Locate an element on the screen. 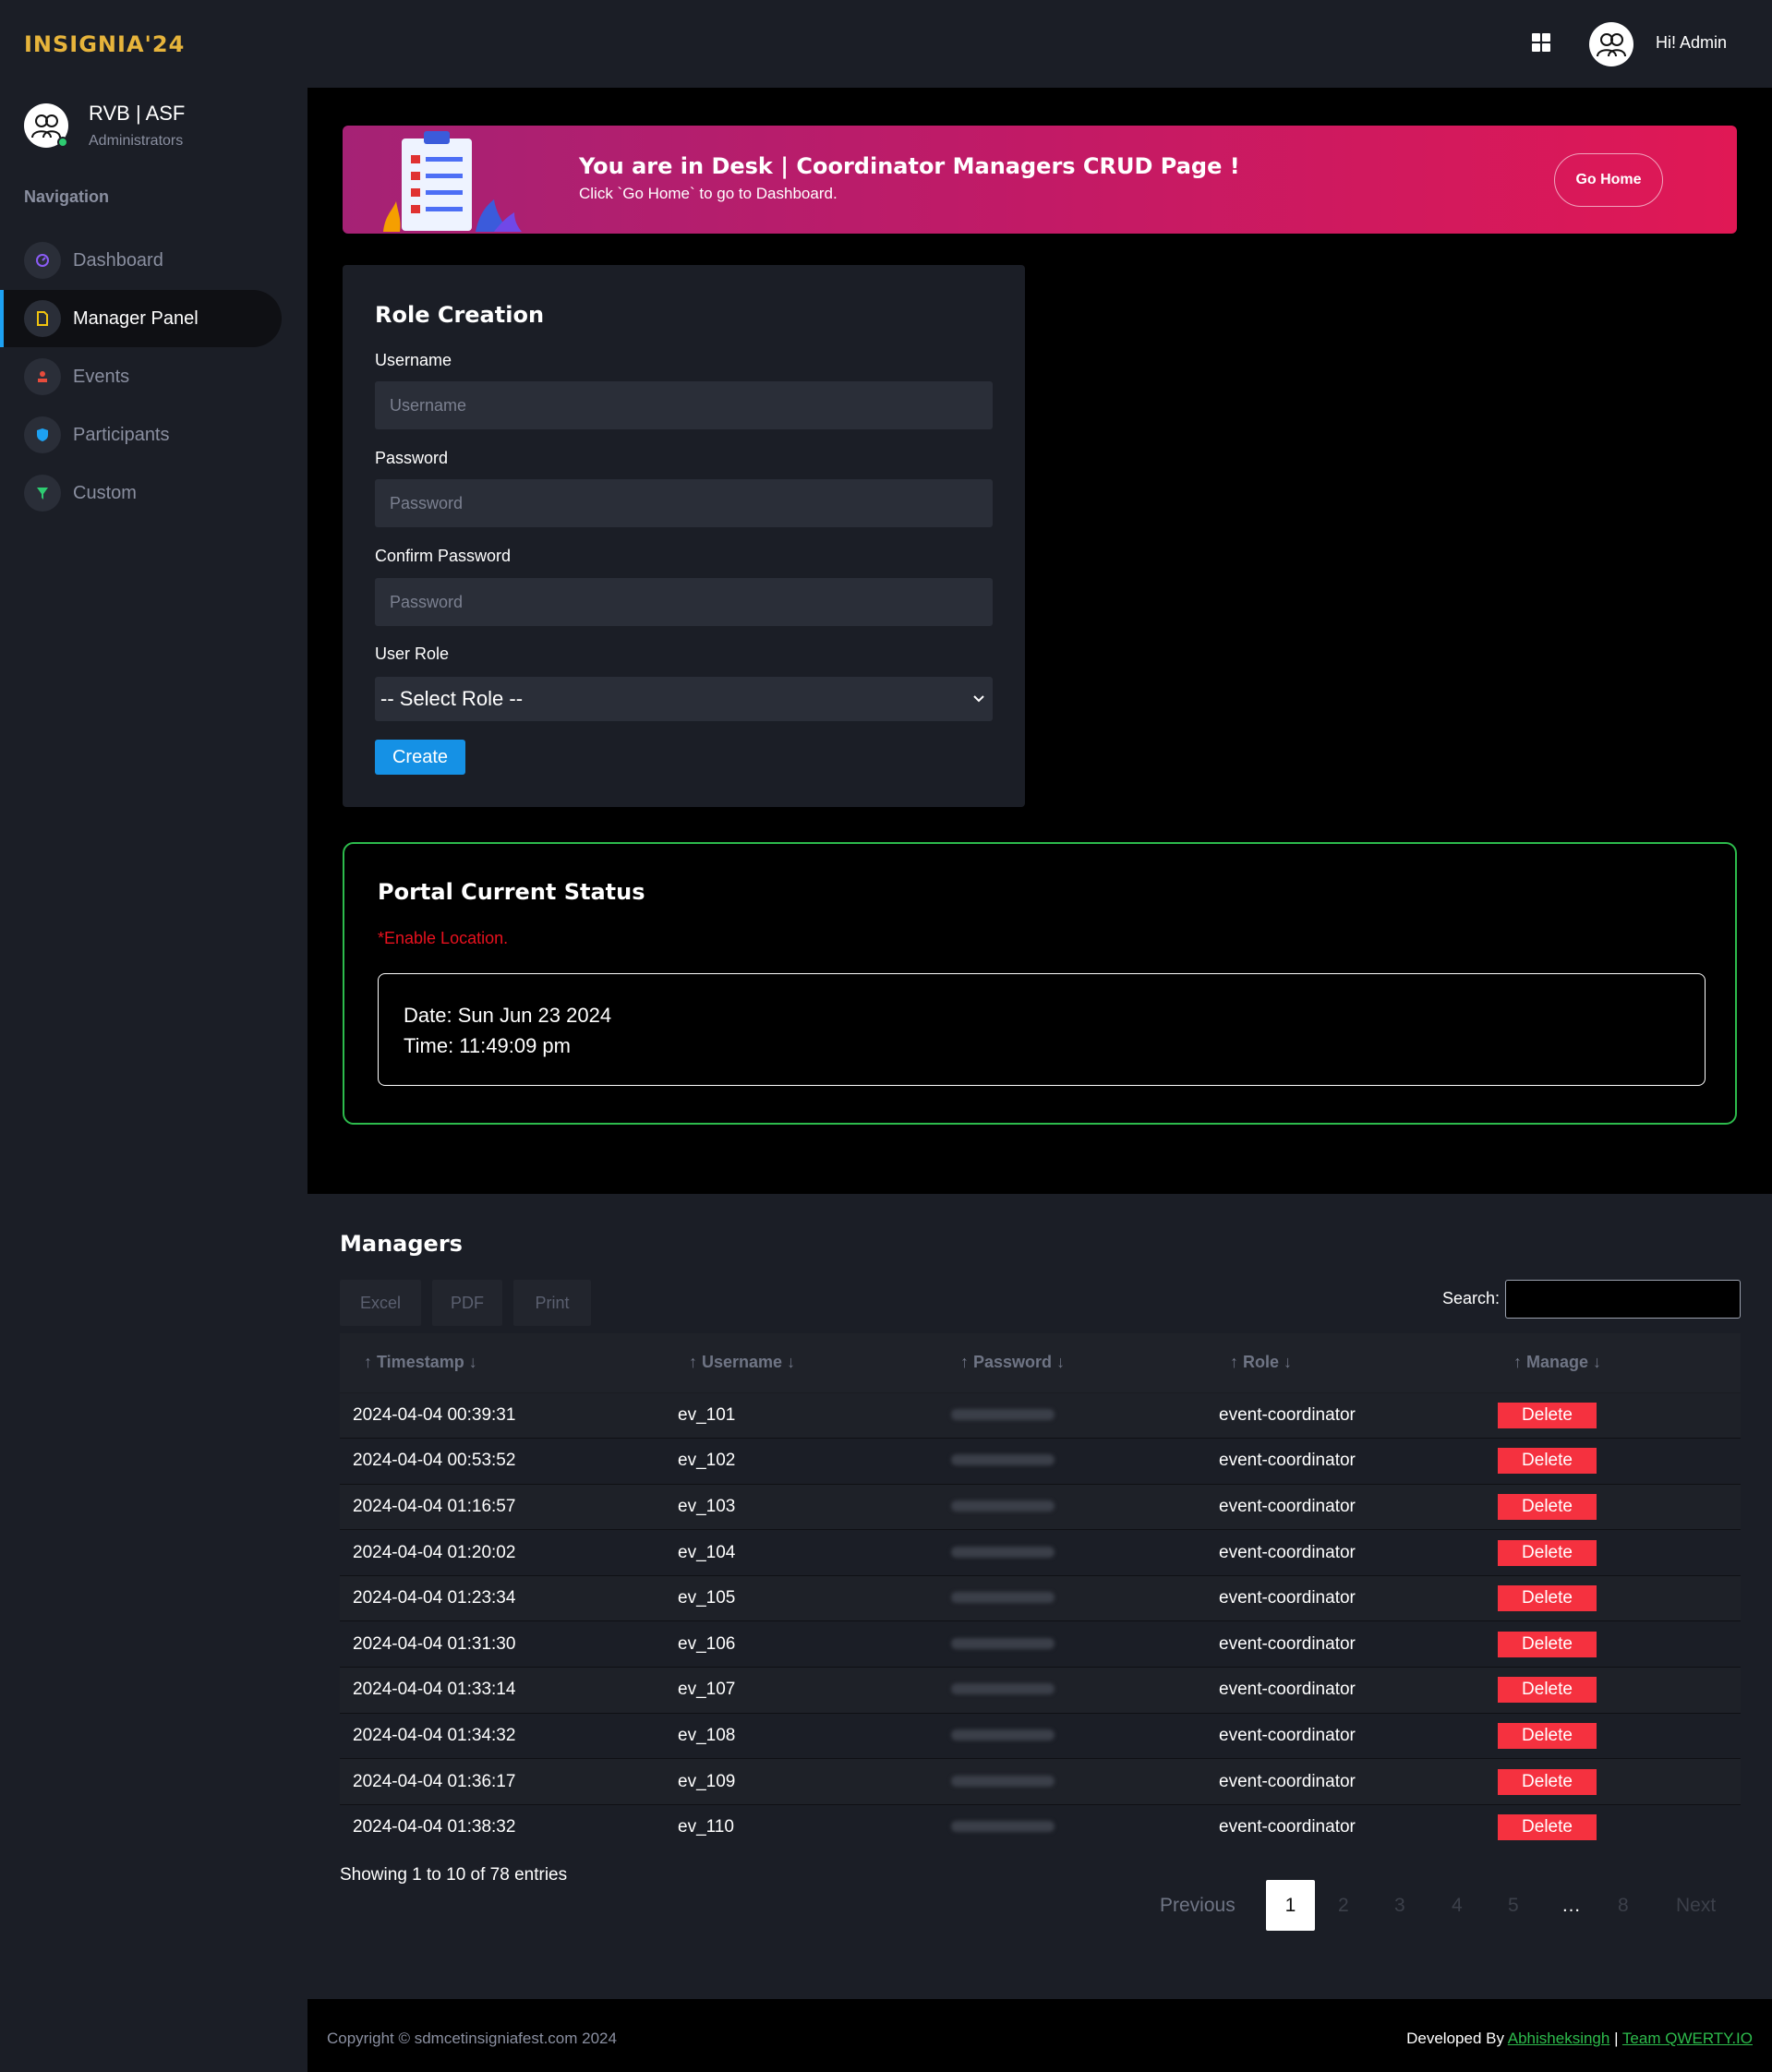 The height and width of the screenshot is (2072, 1772). pagination-previous: Previous is located at coordinates (1198, 1906).